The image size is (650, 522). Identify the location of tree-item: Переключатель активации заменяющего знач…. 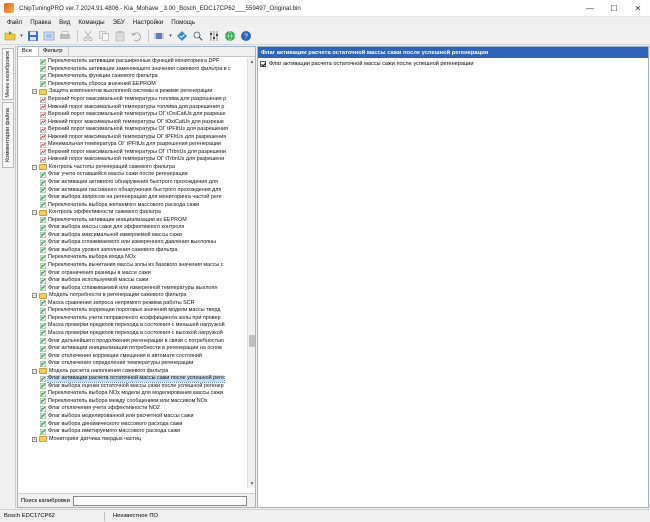
(132, 70).